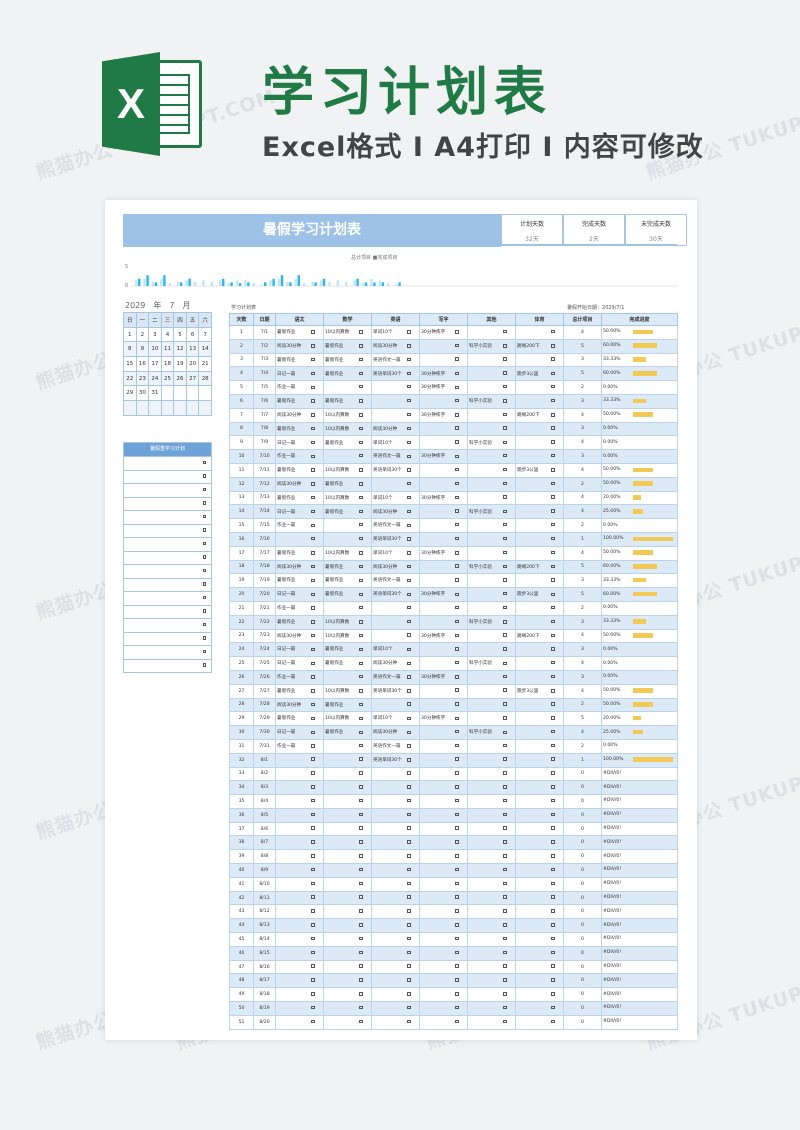 The width and height of the screenshot is (800, 1130). What do you see at coordinates (167, 530) in the screenshot?
I see `plan-list-row` at bounding box center [167, 530].